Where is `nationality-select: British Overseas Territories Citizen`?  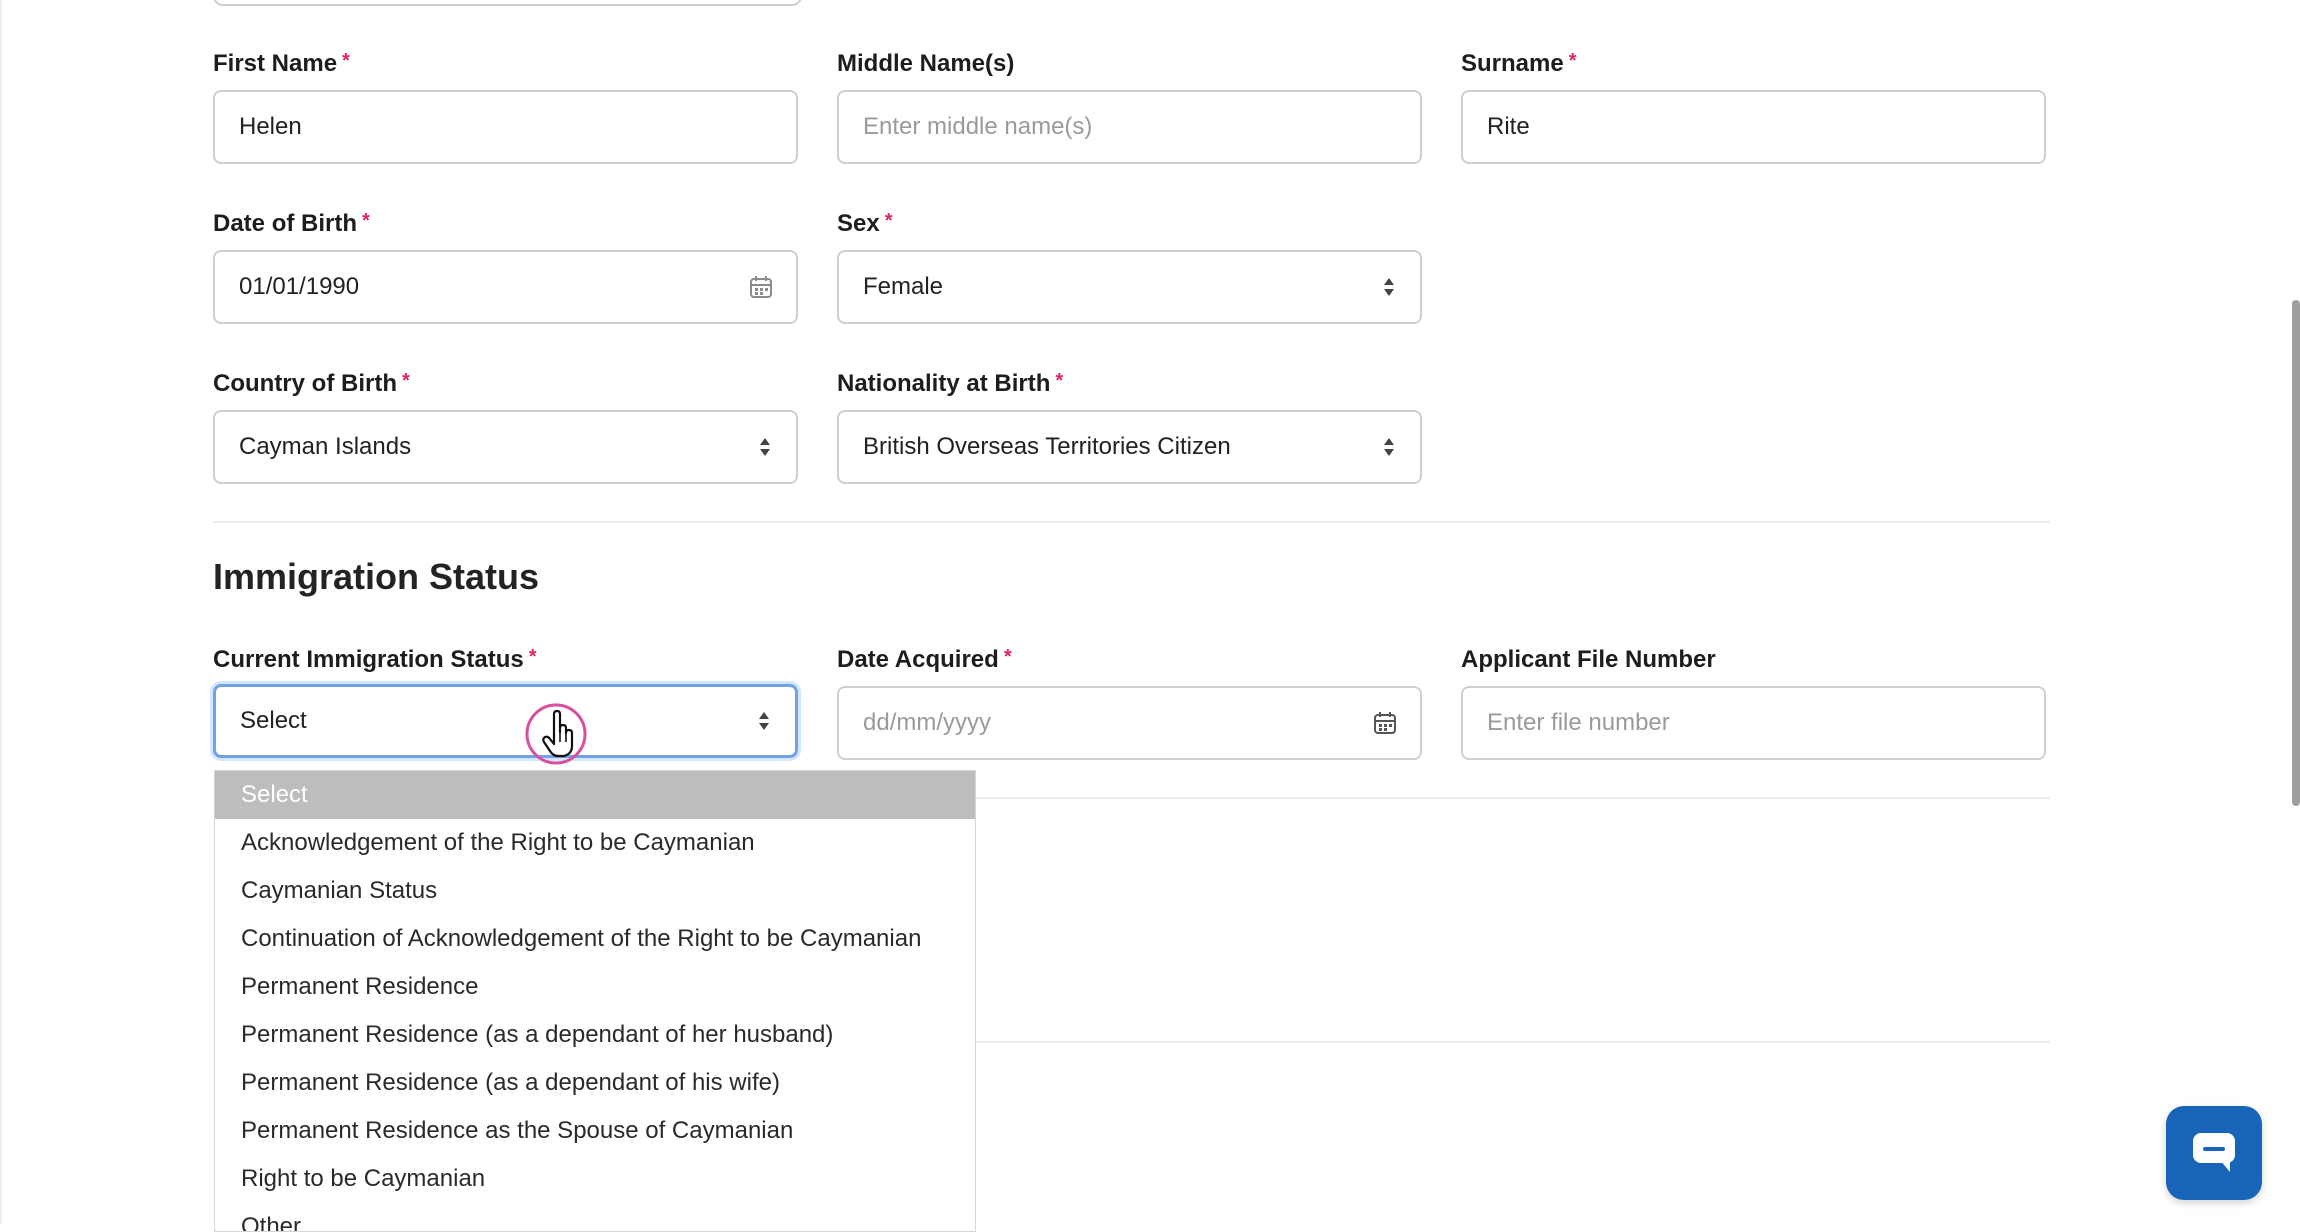 nationality-select: British Overseas Territories Citizen is located at coordinates (1129, 447).